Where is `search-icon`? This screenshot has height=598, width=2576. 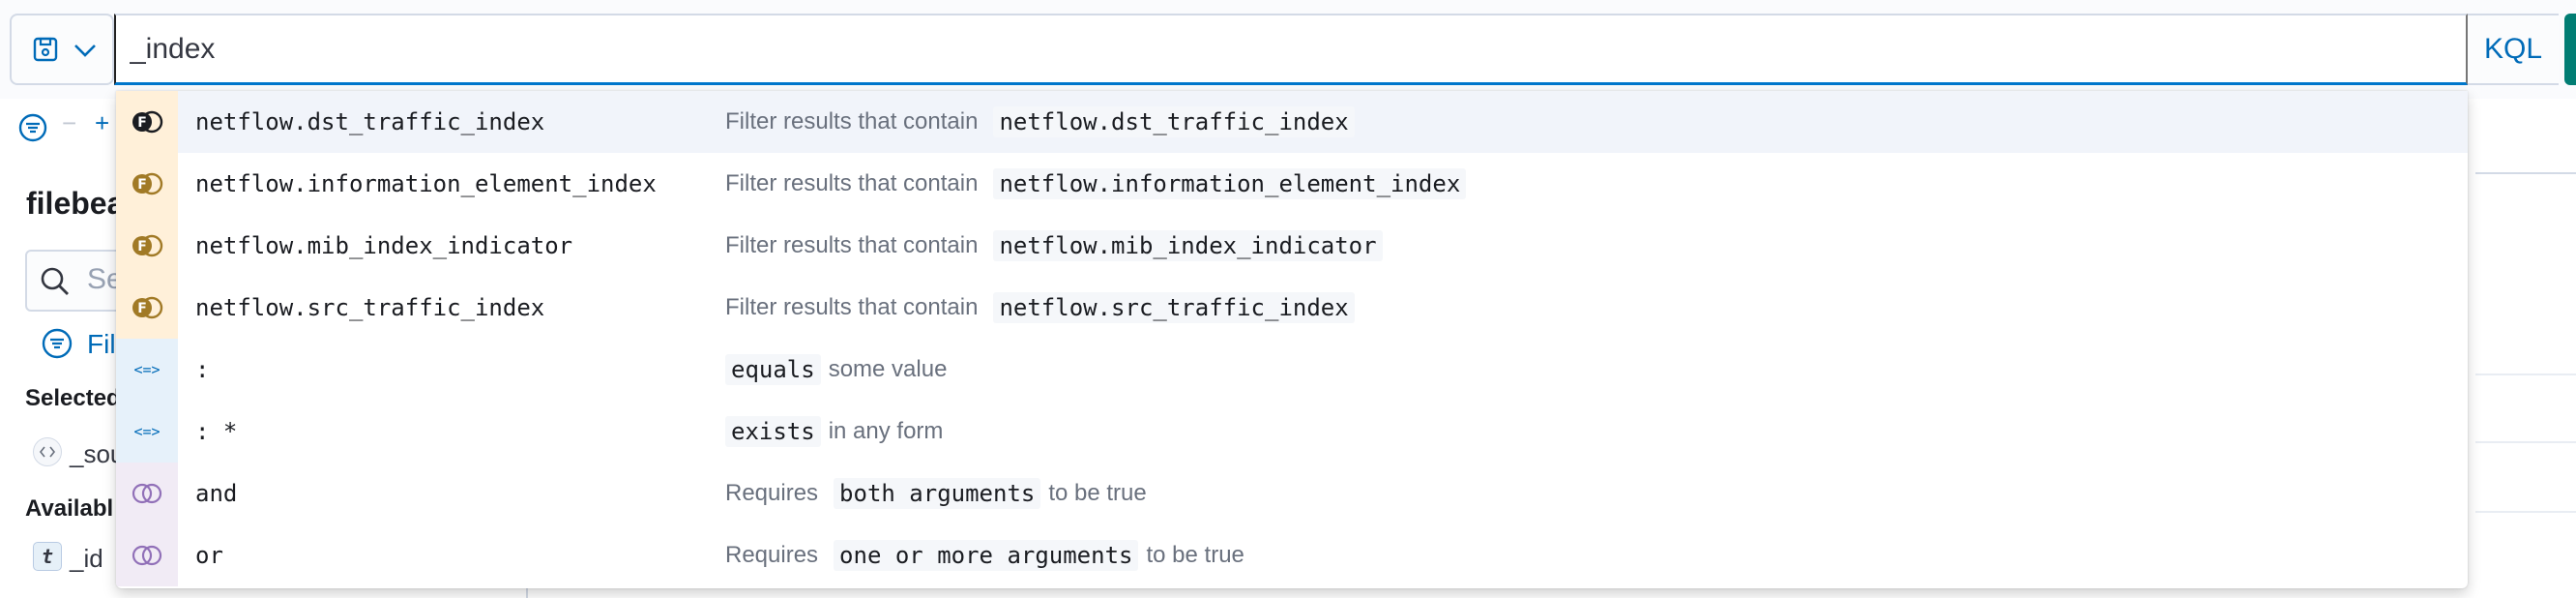
search-icon is located at coordinates (55, 284).